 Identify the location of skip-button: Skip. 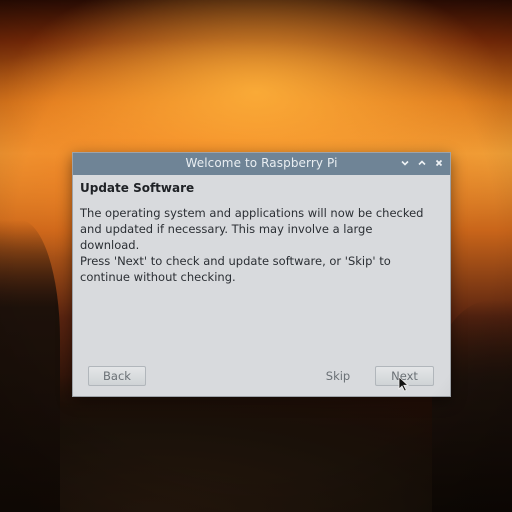
(338, 376).